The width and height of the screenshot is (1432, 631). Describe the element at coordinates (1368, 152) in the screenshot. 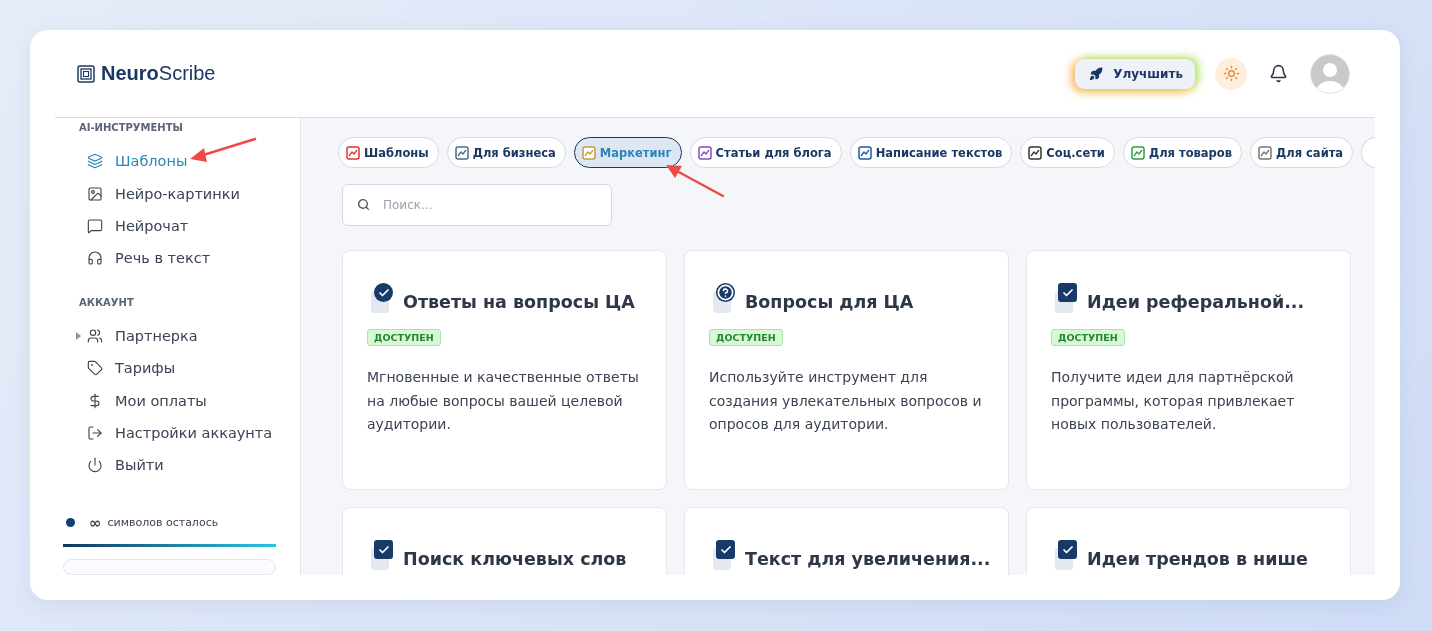

I see `category-chip` at that location.